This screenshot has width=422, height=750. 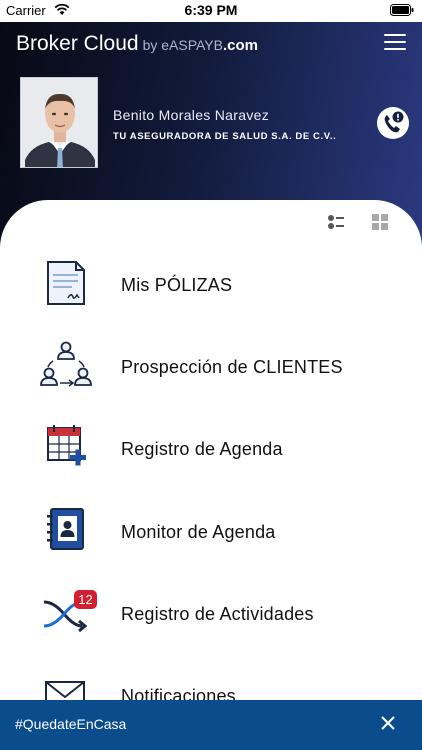 I want to click on menu-item-registro-agenda: Registro de Agenda, so click(x=211, y=458).